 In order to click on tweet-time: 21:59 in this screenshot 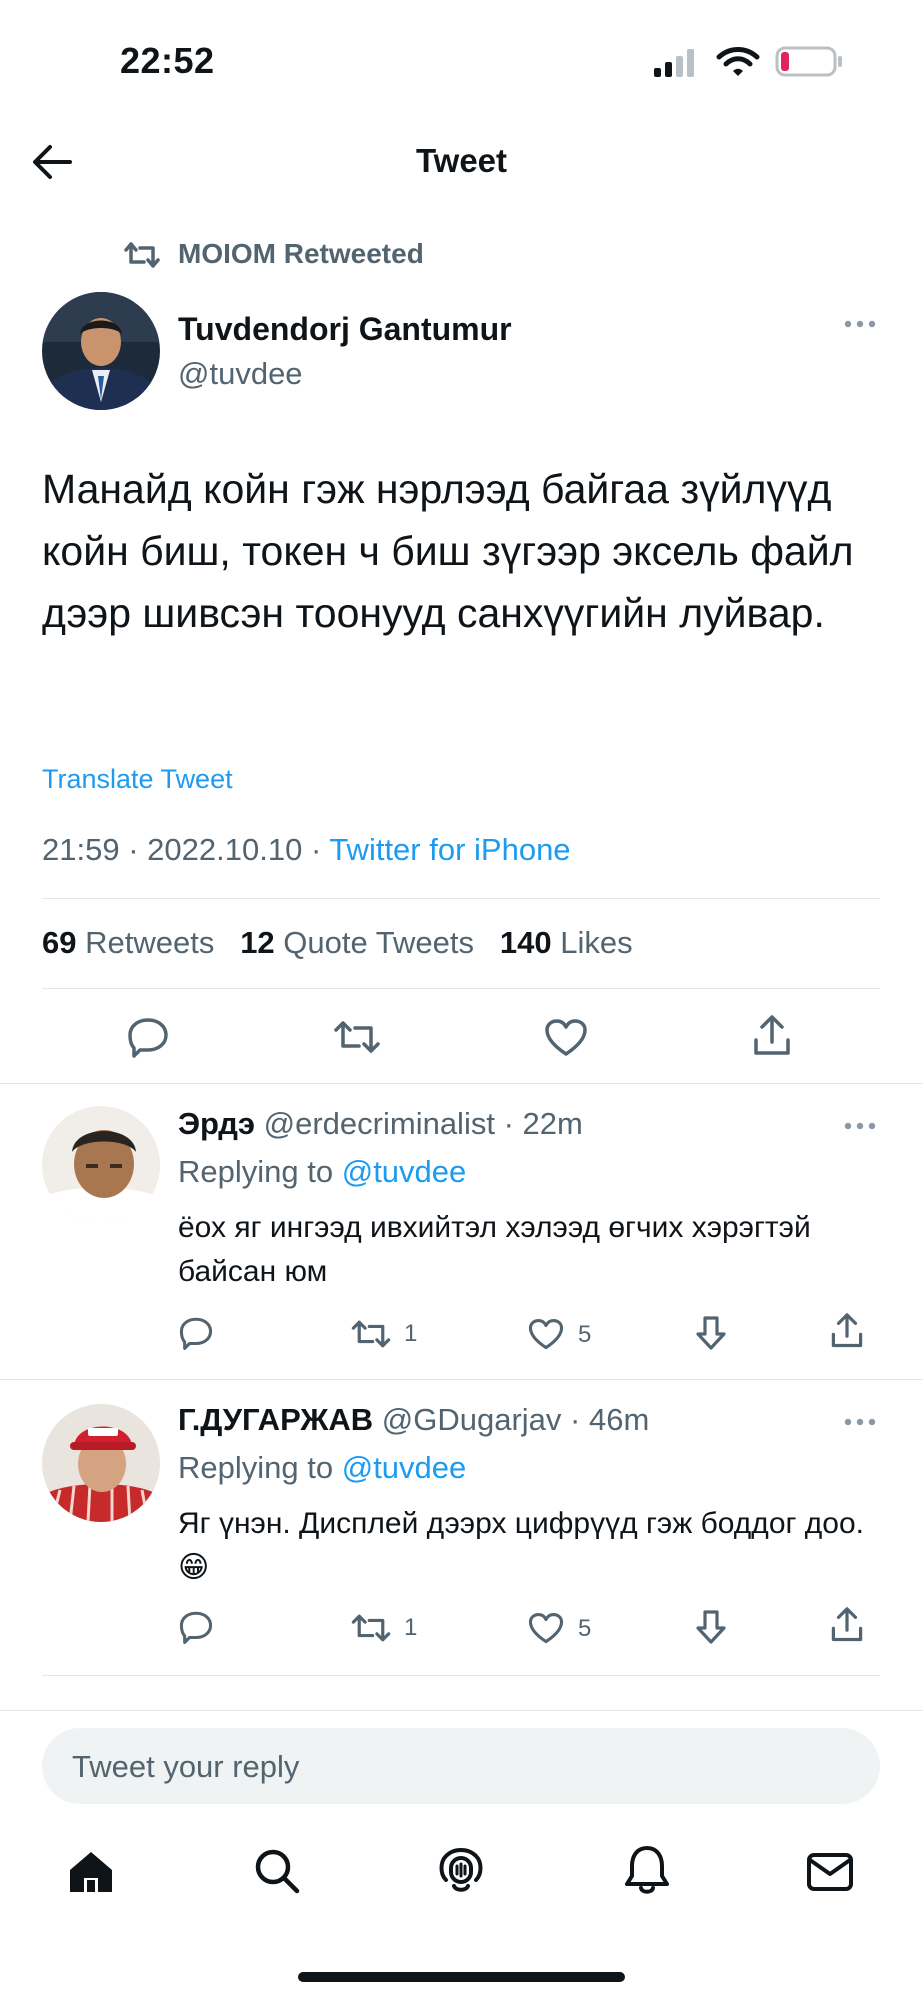, I will do `click(81, 849)`.